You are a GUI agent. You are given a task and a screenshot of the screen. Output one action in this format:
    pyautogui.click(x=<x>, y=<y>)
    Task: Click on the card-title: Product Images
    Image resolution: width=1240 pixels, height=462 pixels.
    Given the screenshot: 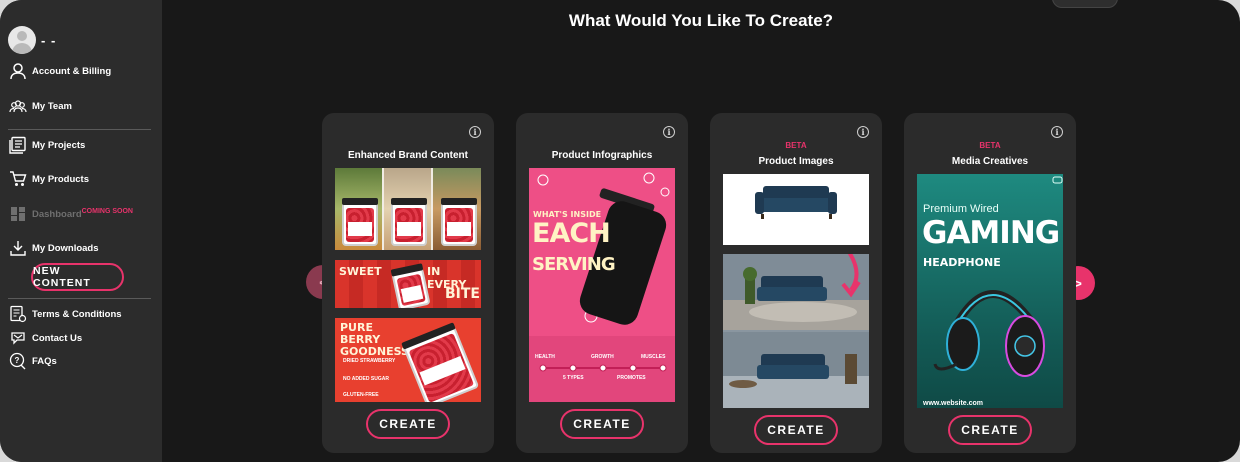 What is the action you would take?
    pyautogui.click(x=796, y=161)
    